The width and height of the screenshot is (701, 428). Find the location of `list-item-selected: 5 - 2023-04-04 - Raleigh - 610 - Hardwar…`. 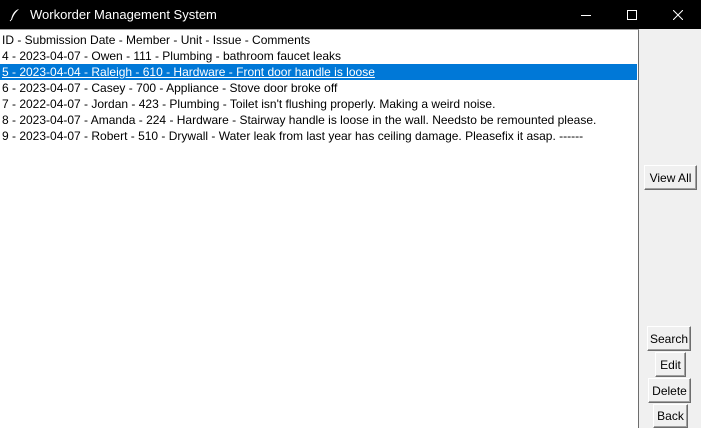

list-item-selected: 5 - 2023-04-04 - Raleigh - 610 - Hardwar… is located at coordinates (318, 72).